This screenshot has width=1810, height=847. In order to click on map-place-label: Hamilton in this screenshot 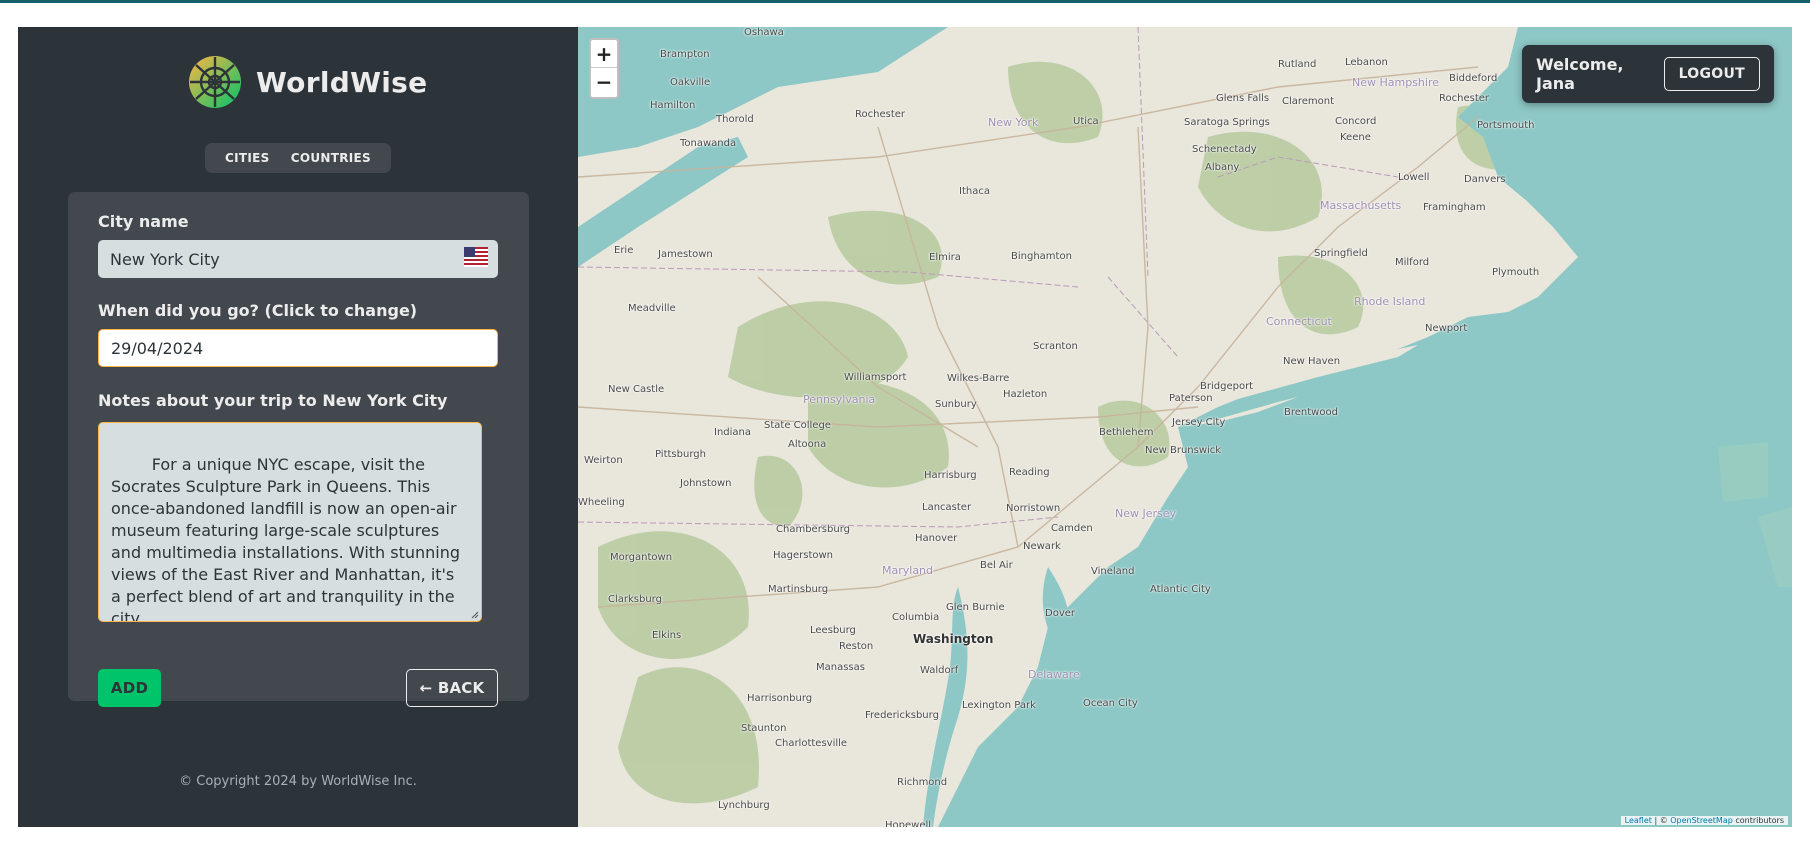, I will do `click(673, 105)`.